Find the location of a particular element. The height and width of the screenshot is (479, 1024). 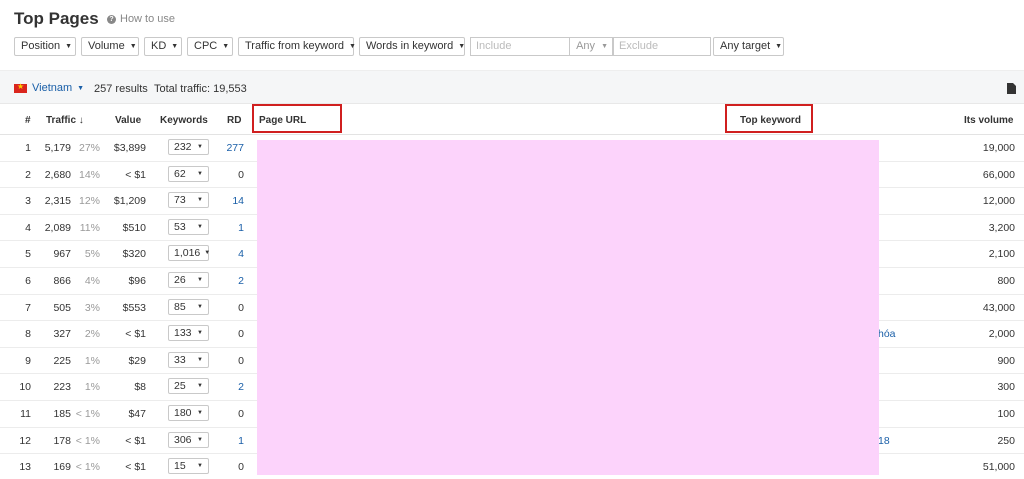

include-mode-label: Any is located at coordinates (586, 46).